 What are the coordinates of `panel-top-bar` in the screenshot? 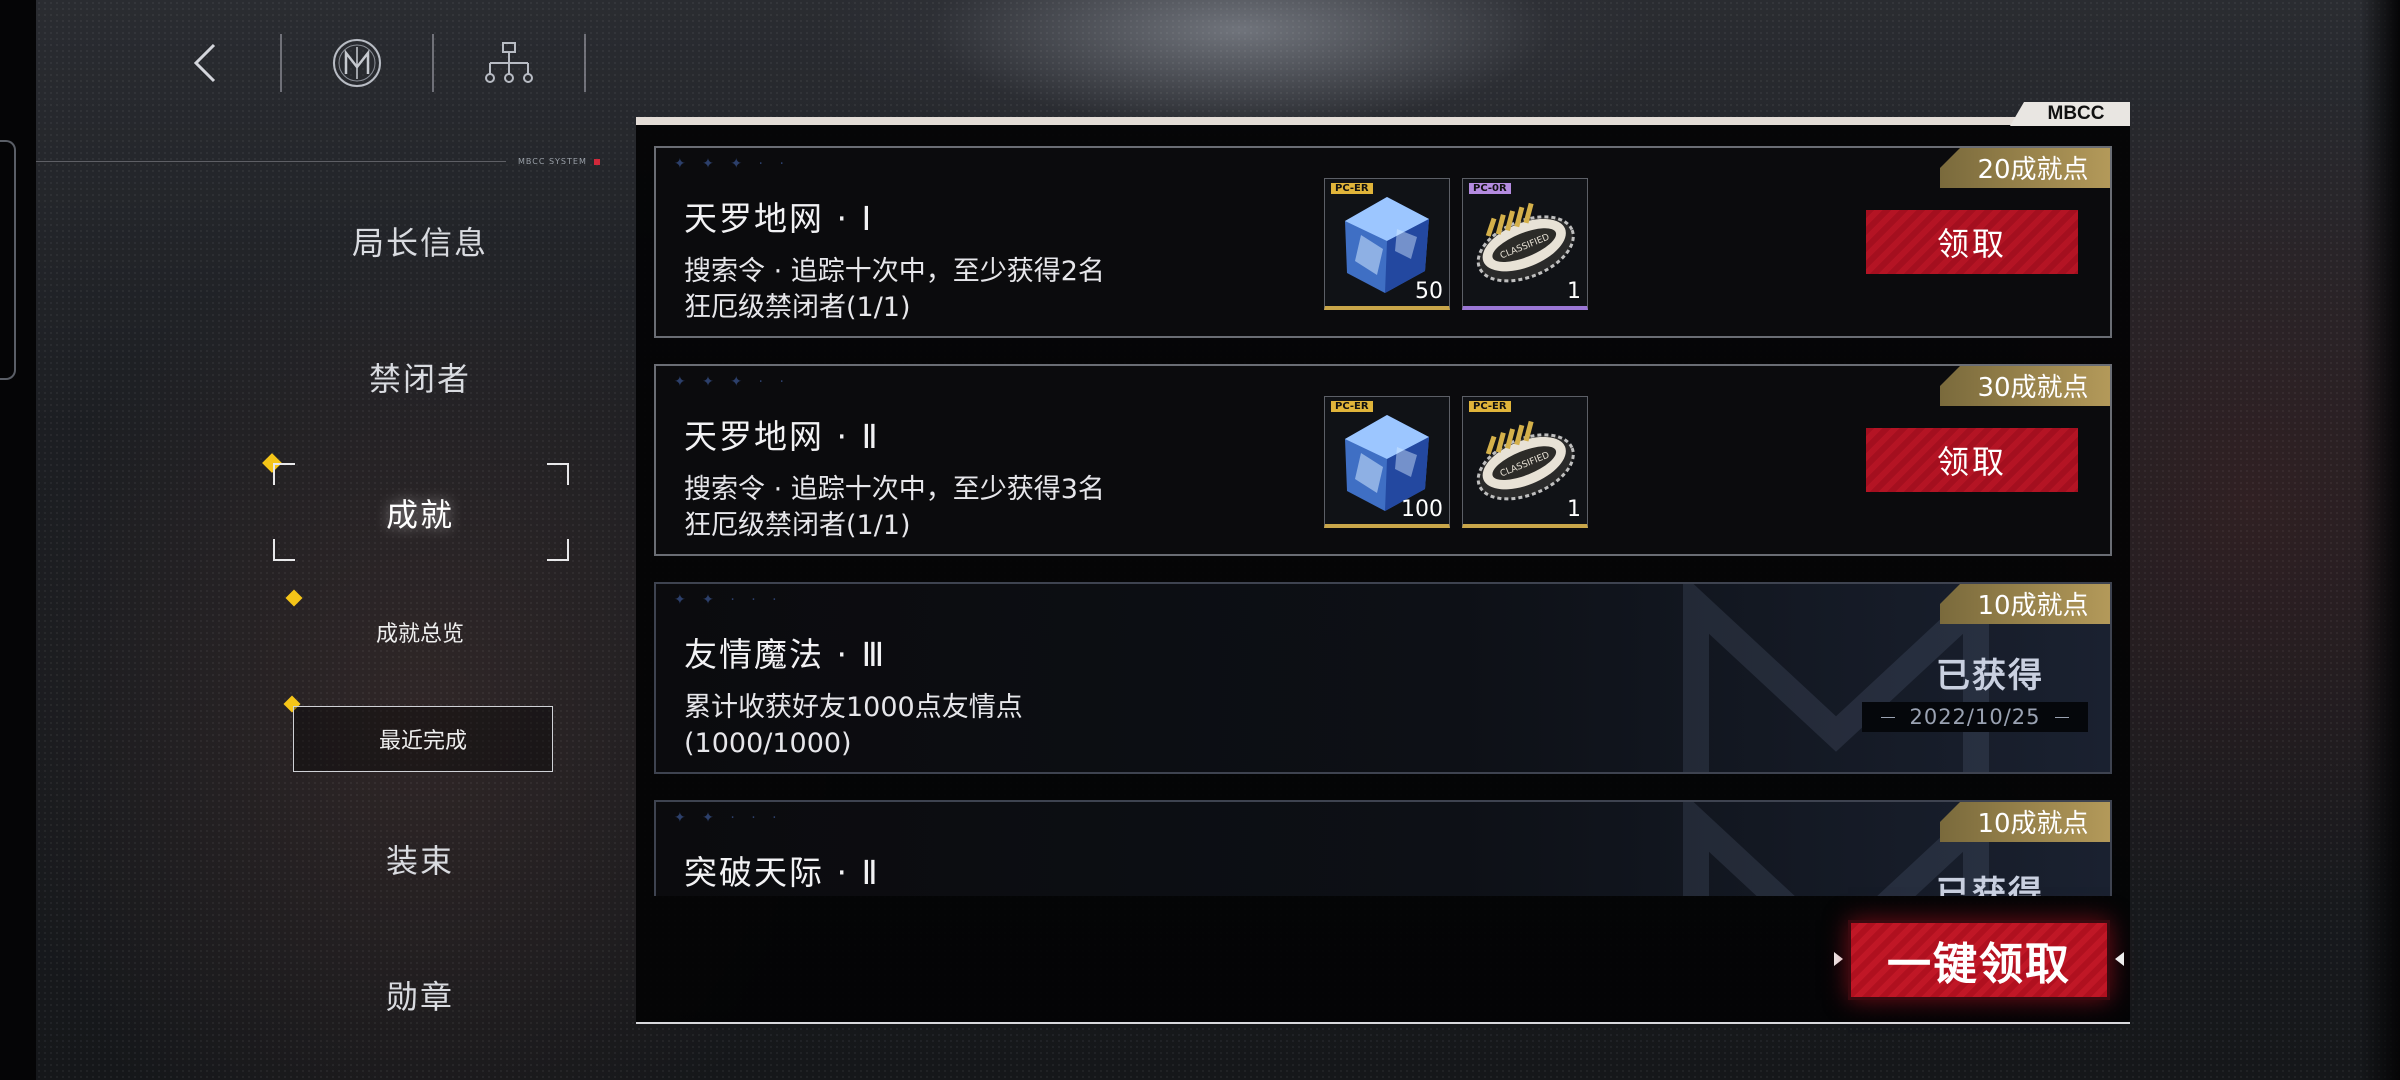 It's located at (1383, 121).